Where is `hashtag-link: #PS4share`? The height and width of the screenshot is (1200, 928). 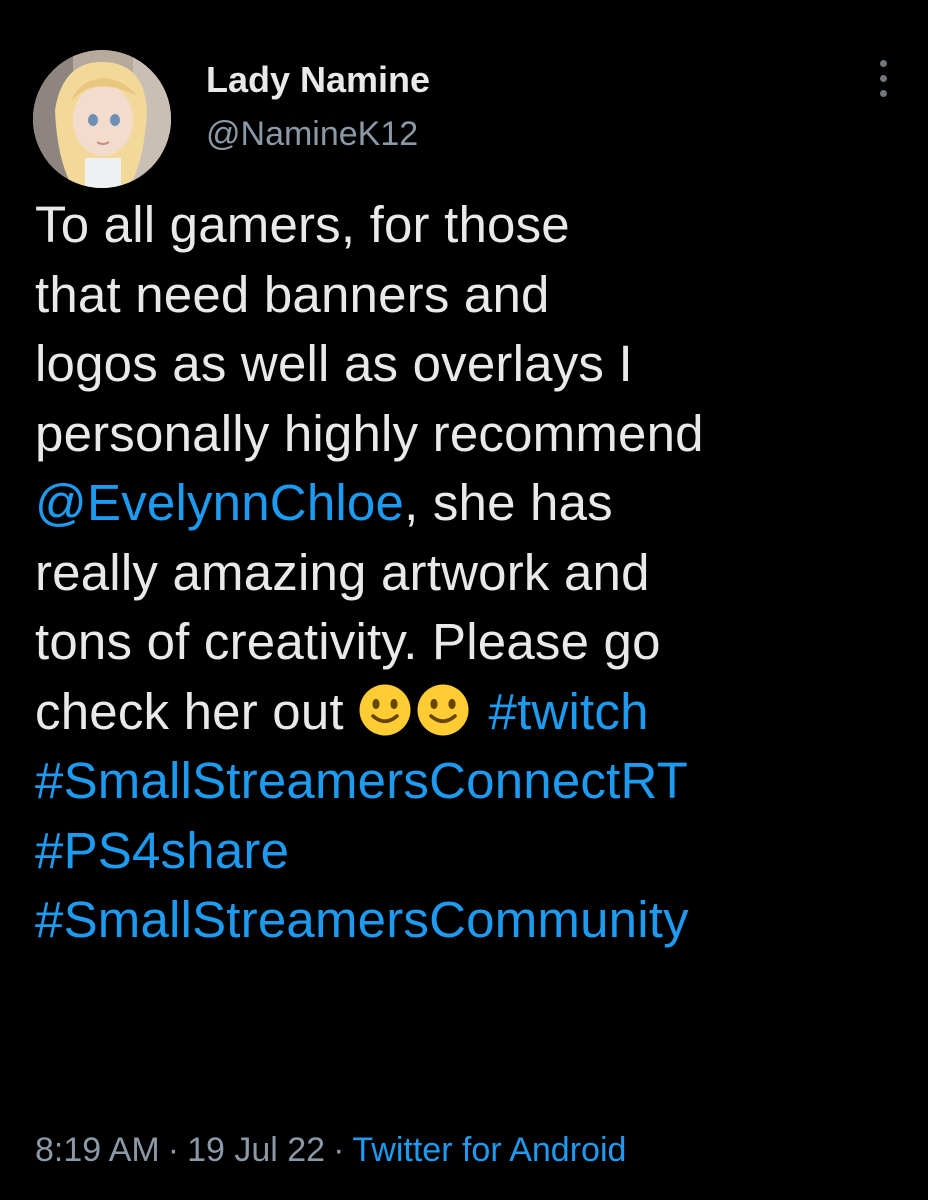 hashtag-link: #PS4share is located at coordinates (162, 850).